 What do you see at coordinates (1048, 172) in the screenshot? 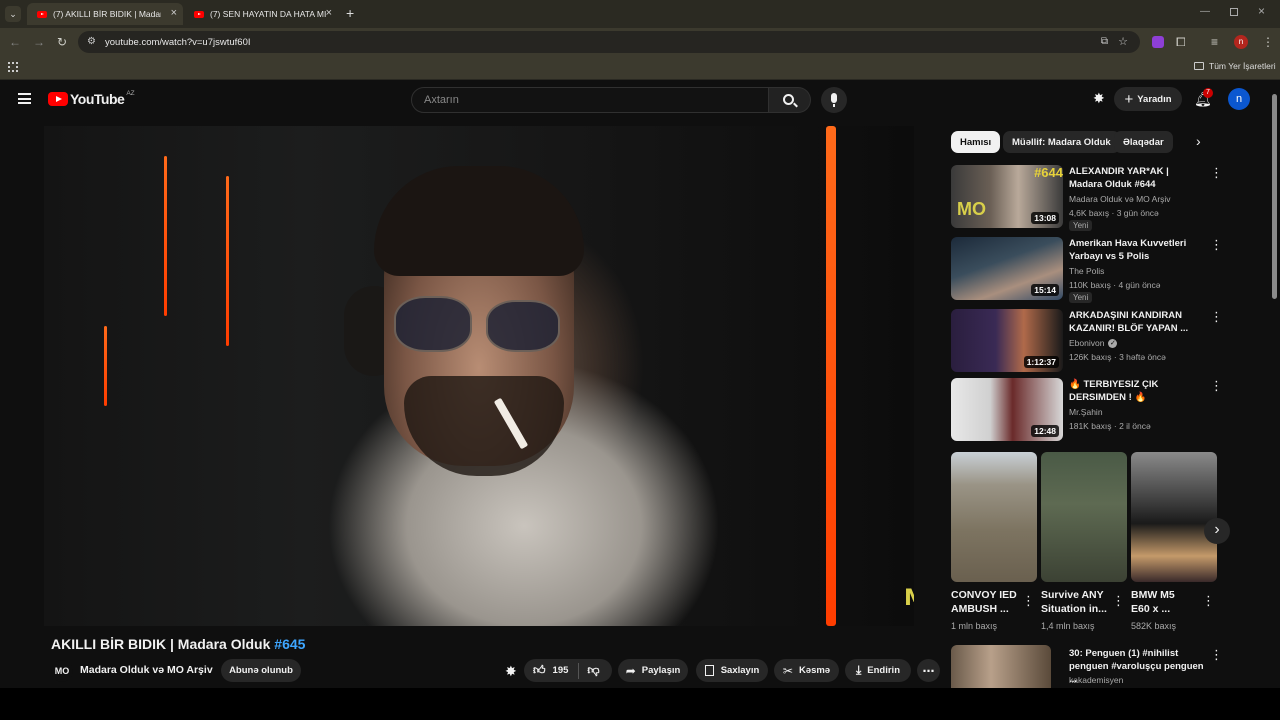
I see `thumbnail-overlay-text: #644` at bounding box center [1048, 172].